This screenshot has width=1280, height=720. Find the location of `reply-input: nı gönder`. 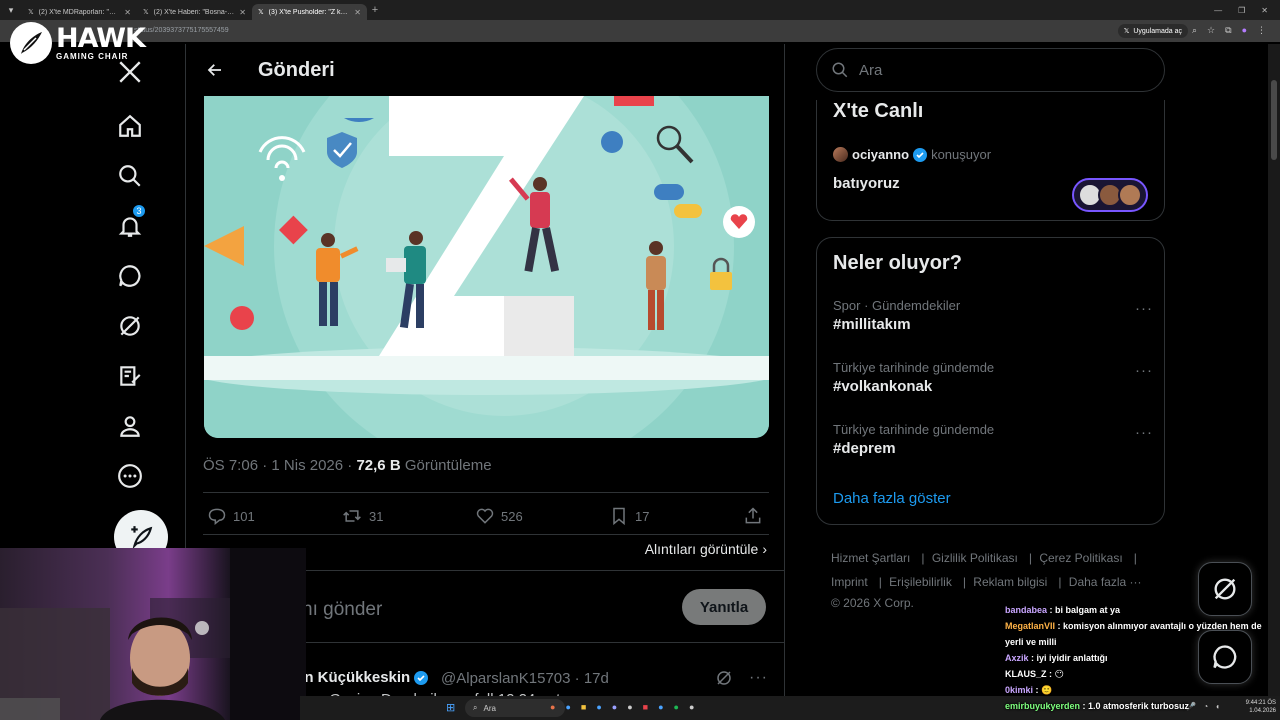

reply-input: nı gönder is located at coordinates (342, 610).